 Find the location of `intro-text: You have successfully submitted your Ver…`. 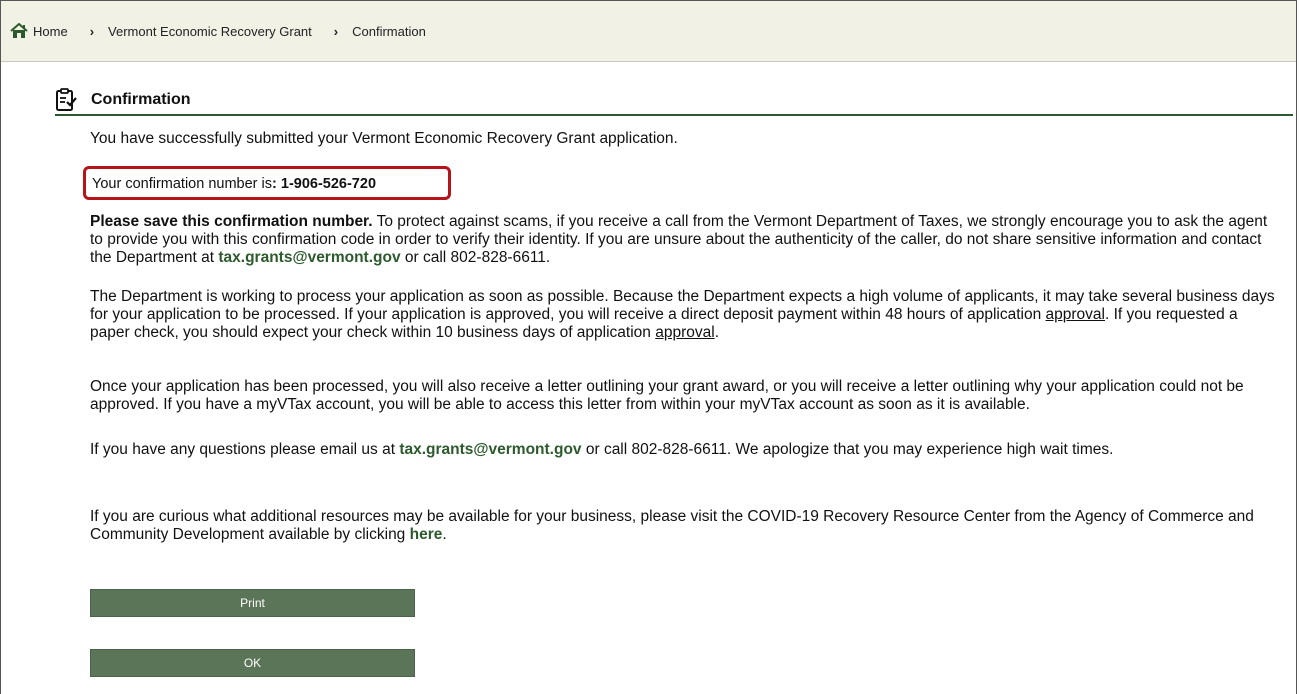

intro-text: You have successfully submitted your Ver… is located at coordinates (384, 138).